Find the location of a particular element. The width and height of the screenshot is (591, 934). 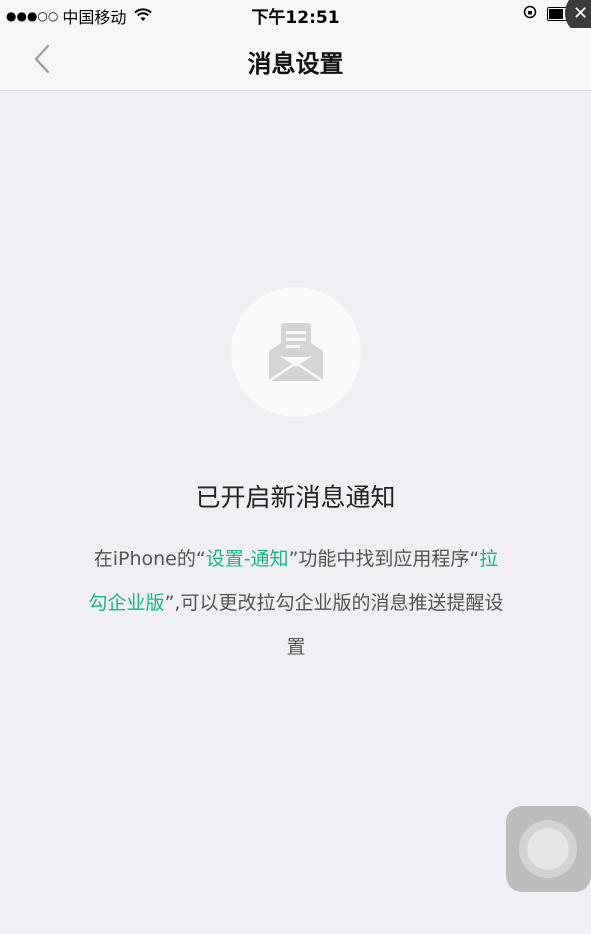

assistive-ring-inner is located at coordinates (548, 849).